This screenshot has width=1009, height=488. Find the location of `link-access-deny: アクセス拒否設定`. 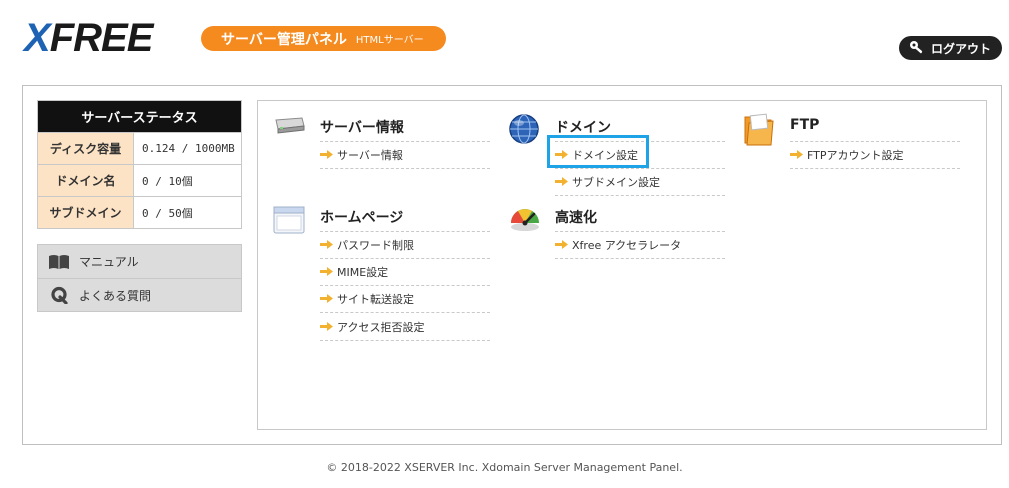

link-access-deny: アクセス拒否設定 is located at coordinates (372, 326).